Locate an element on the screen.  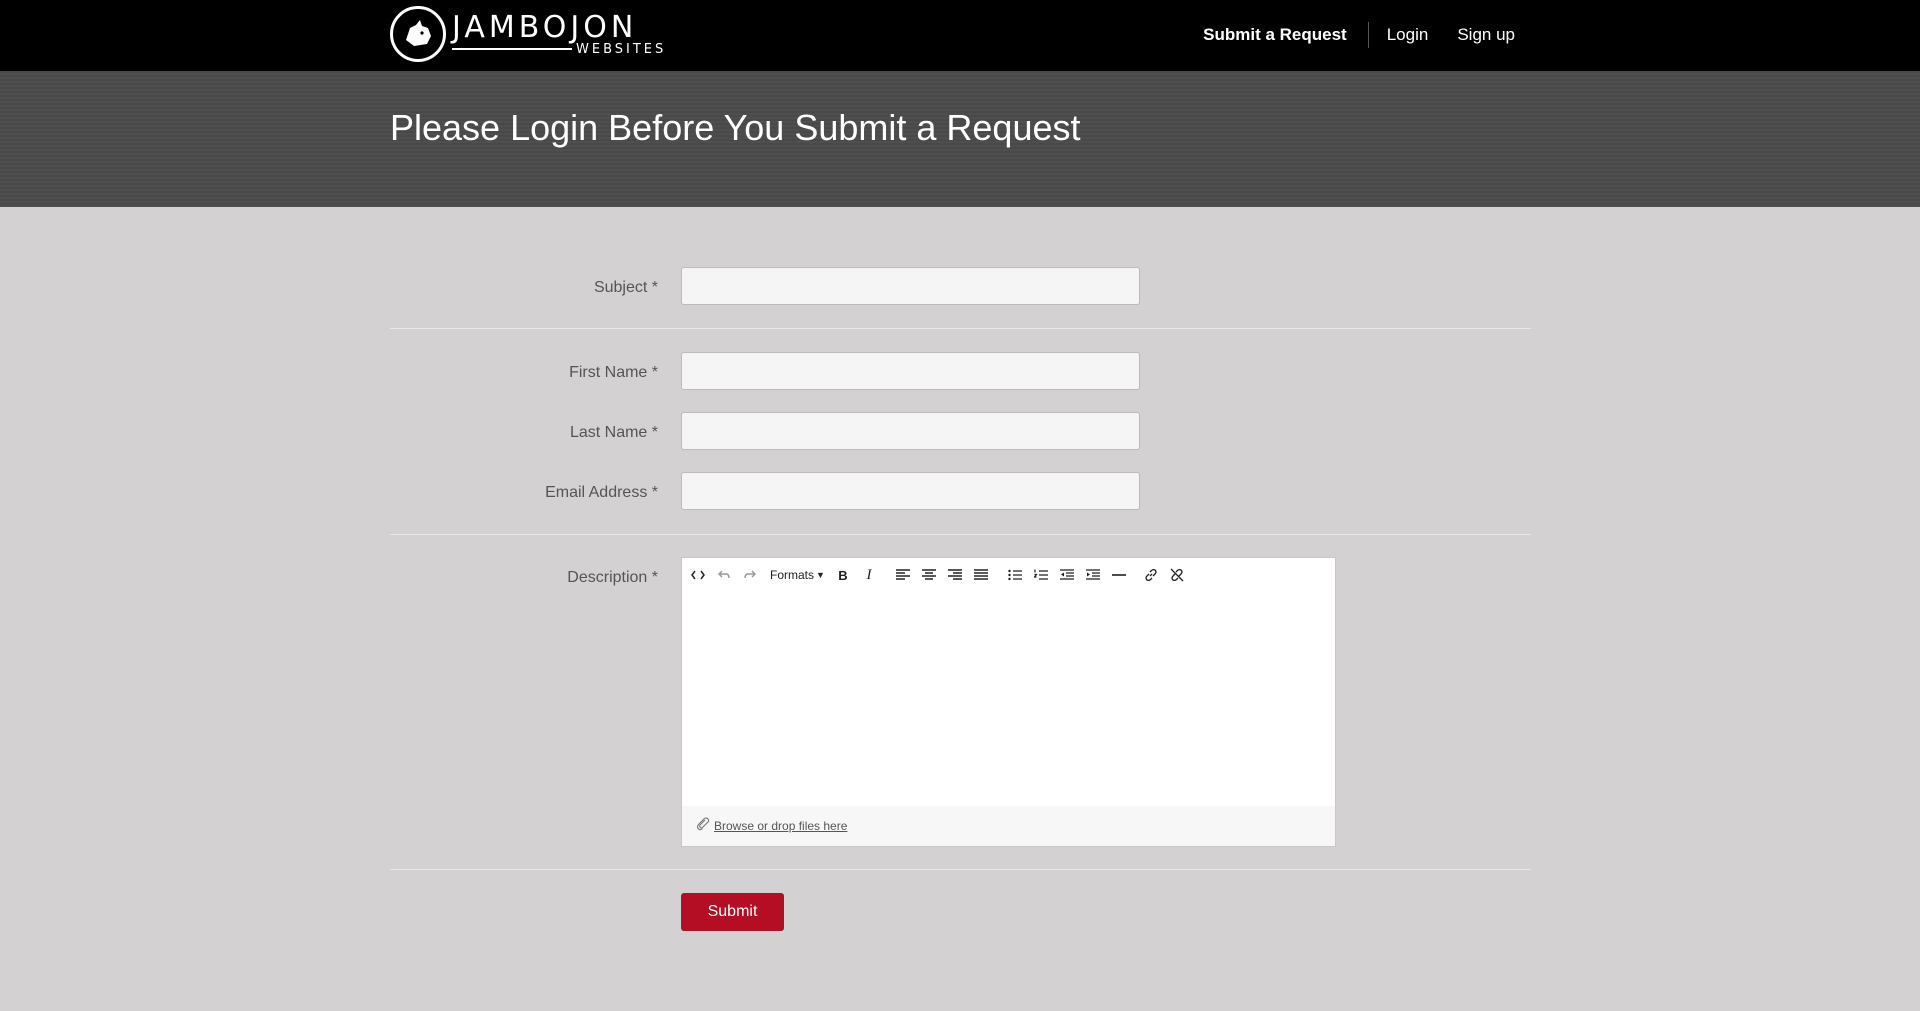
link-icon is located at coordinates (1151, 575).